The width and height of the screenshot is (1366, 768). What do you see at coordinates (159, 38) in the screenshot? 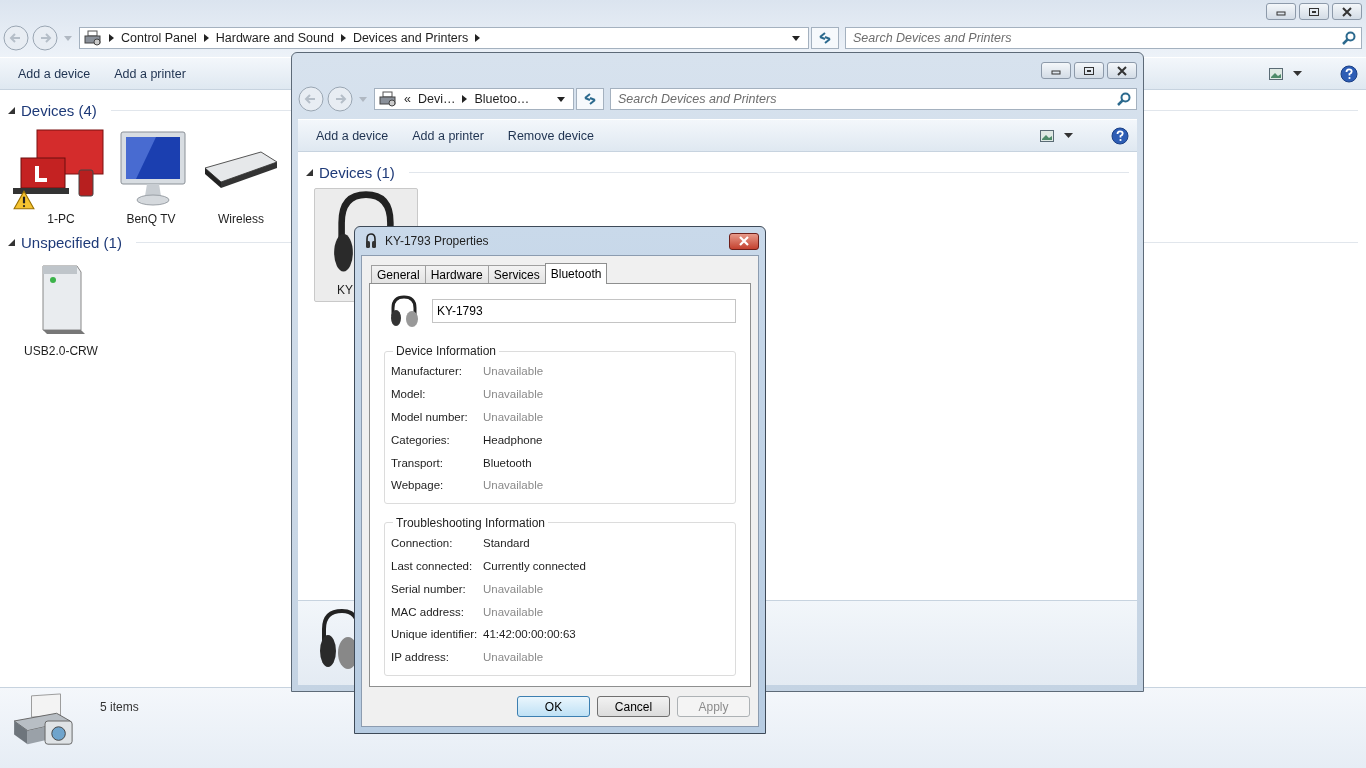
I see `breadcrumb-item: Control Panel` at bounding box center [159, 38].